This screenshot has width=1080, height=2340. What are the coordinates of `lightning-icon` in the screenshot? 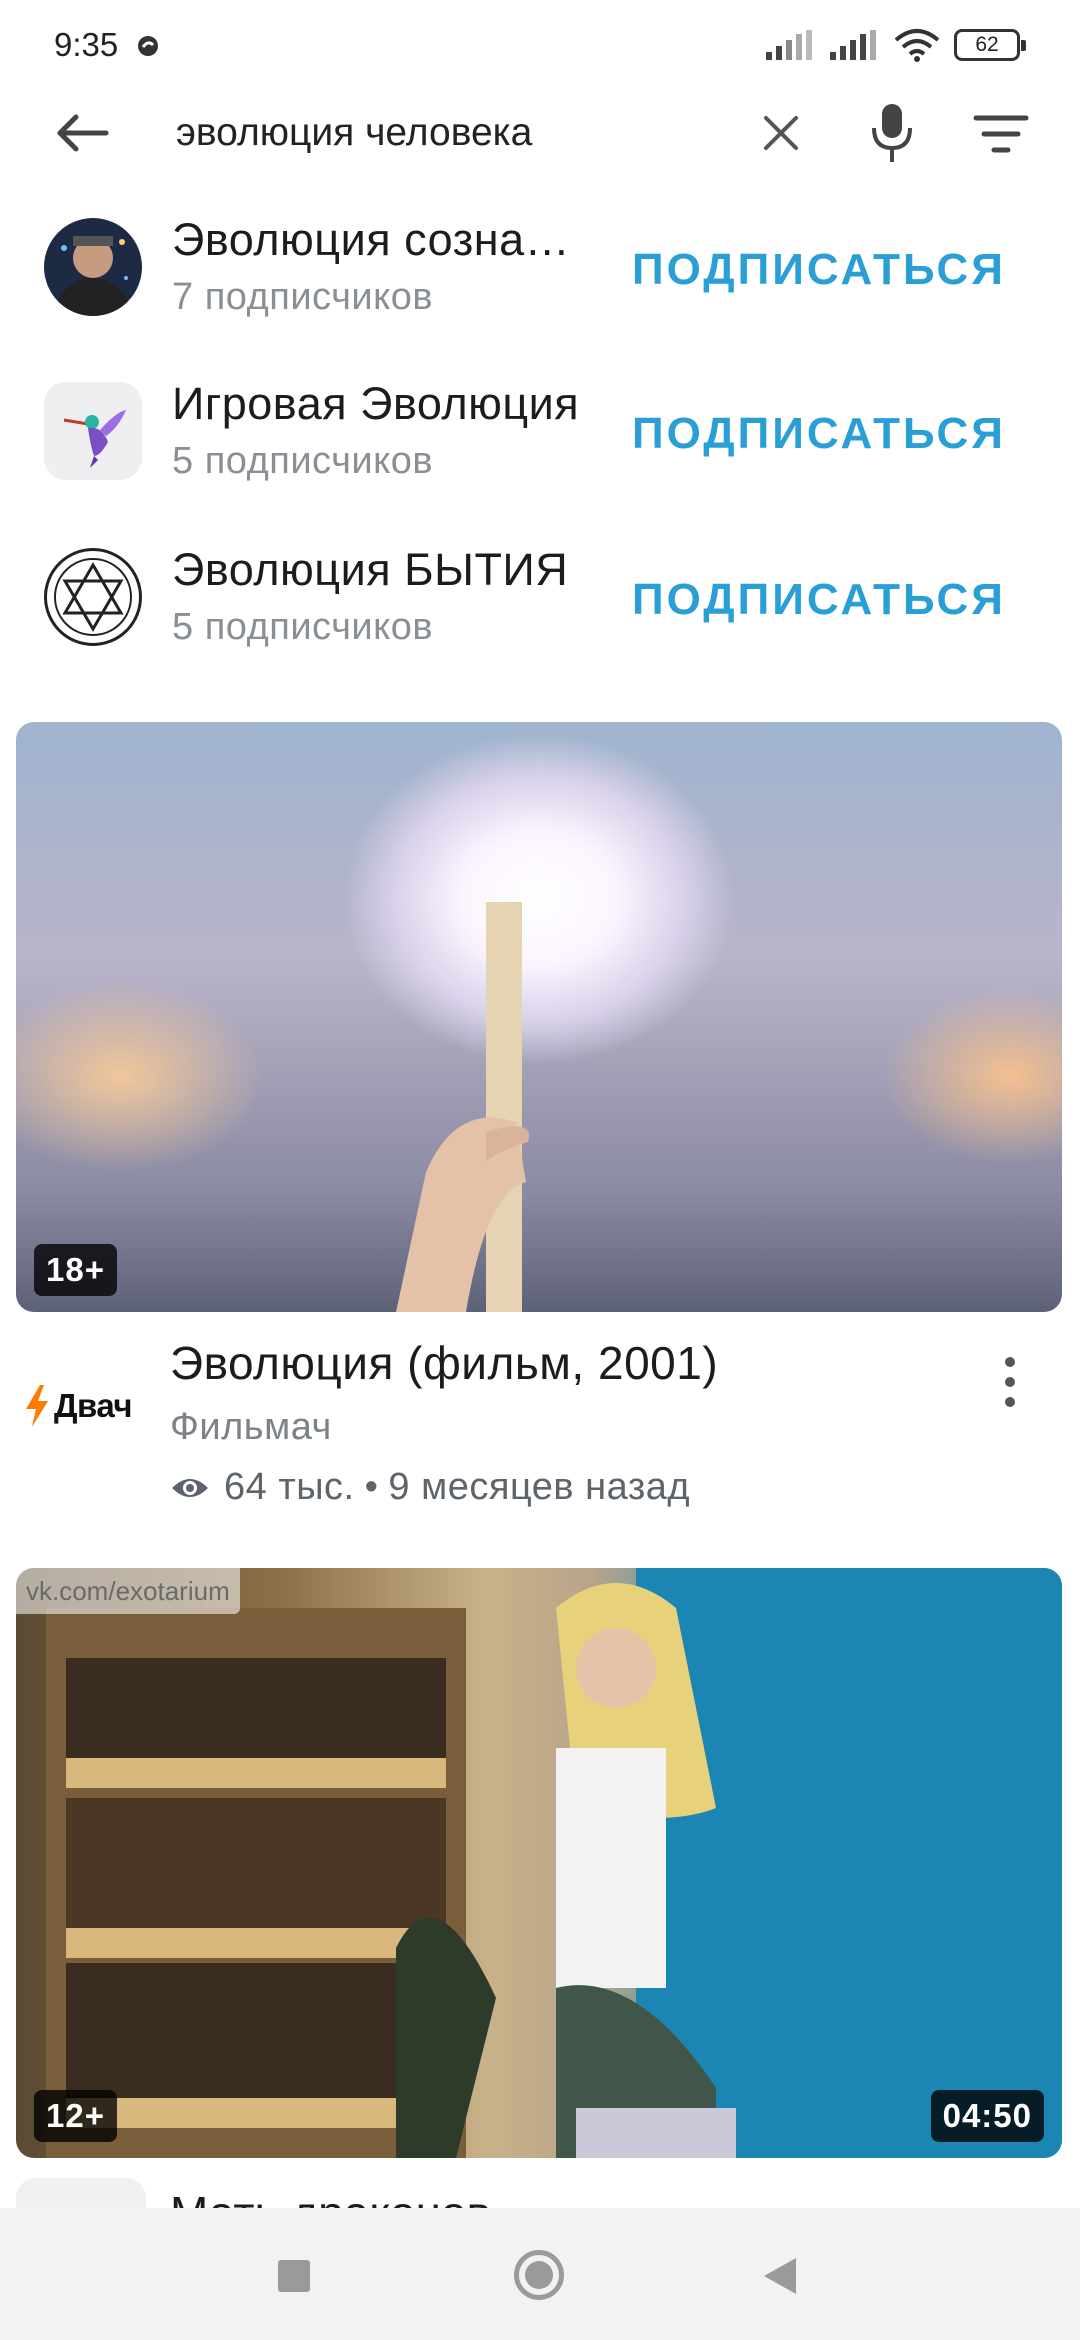 It's located at (37, 1406).